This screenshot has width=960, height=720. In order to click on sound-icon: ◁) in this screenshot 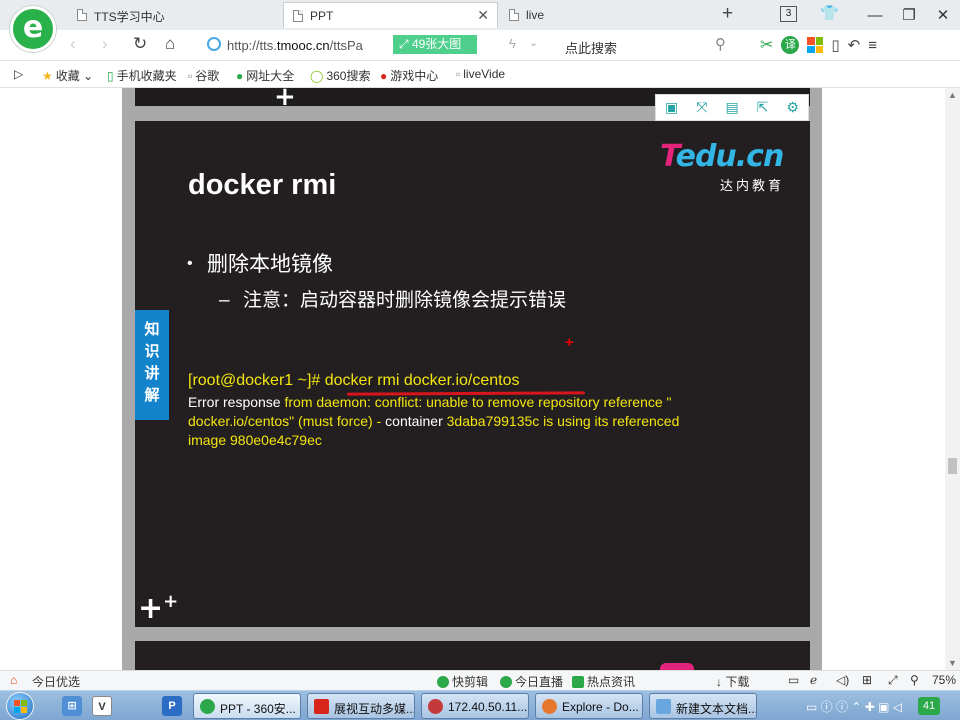, I will do `click(842, 680)`.